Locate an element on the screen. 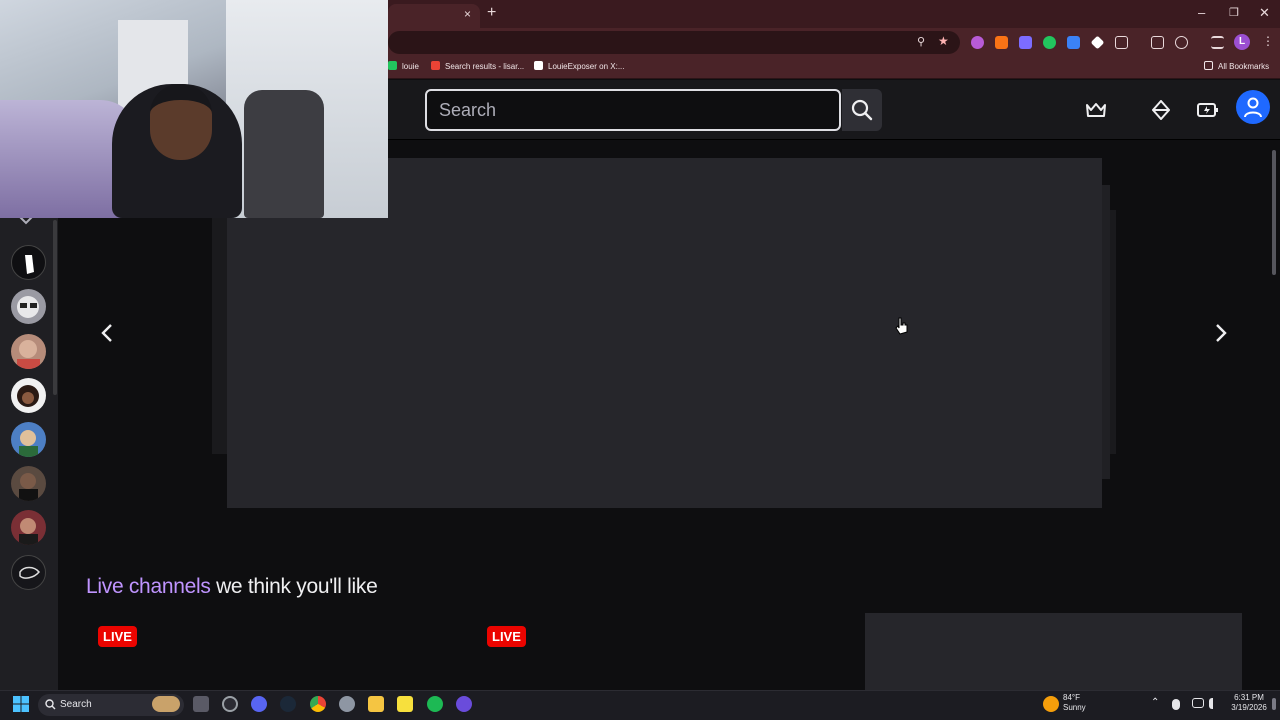 The image size is (1280, 720). volume-icon is located at coordinates (1214, 703).